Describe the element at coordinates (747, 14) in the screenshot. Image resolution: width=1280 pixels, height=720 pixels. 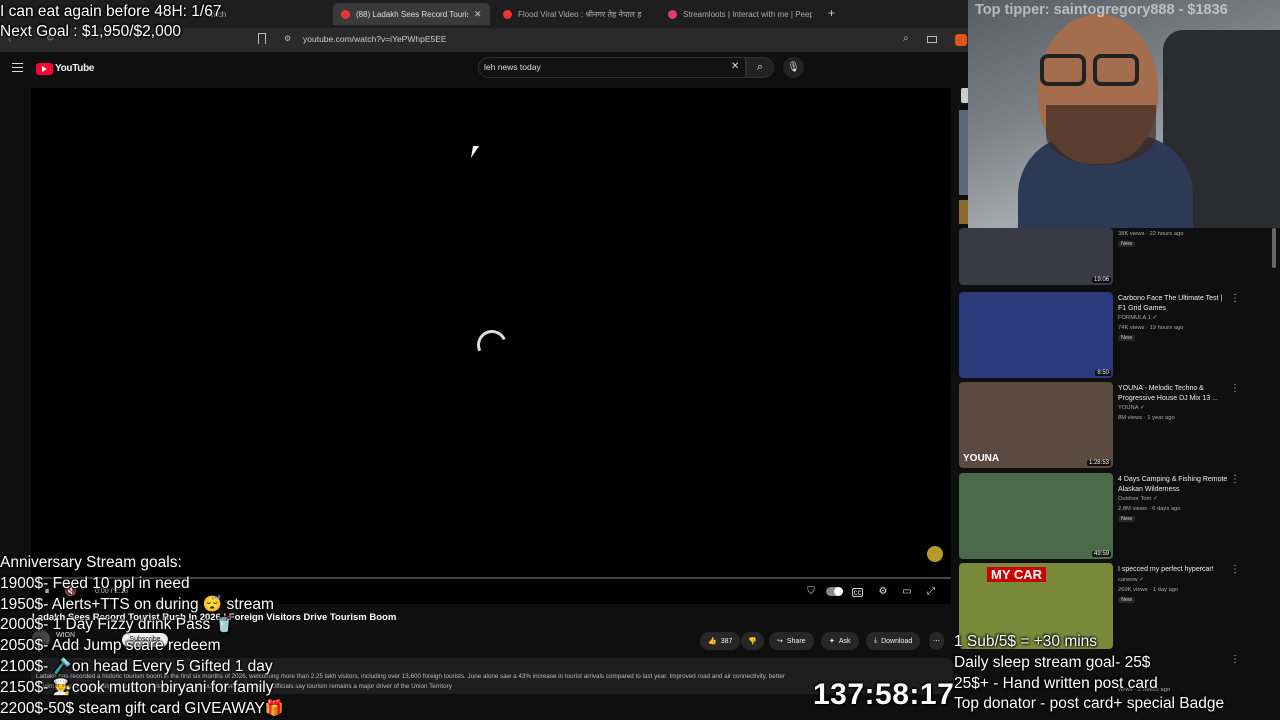
I see `tab-label: Streamloots | Interact with me | Peep` at that location.